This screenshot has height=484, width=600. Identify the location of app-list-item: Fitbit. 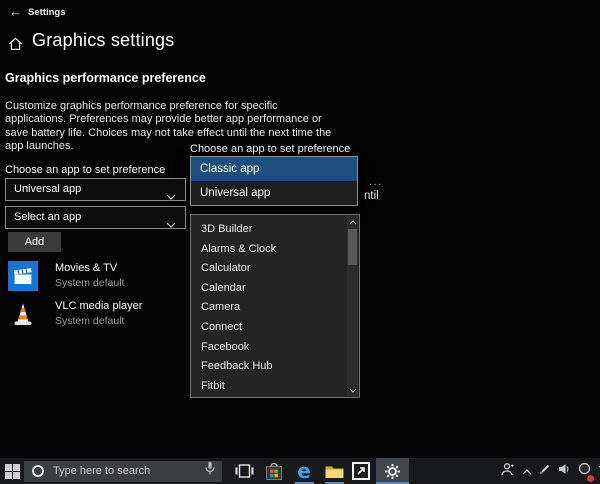
(268, 387).